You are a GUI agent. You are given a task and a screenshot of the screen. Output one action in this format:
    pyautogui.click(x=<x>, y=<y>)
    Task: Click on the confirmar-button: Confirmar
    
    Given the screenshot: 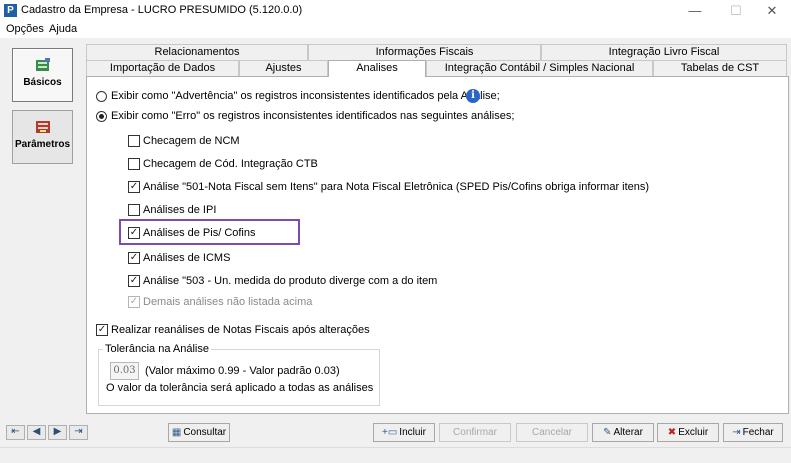 What is the action you would take?
    pyautogui.click(x=475, y=432)
    